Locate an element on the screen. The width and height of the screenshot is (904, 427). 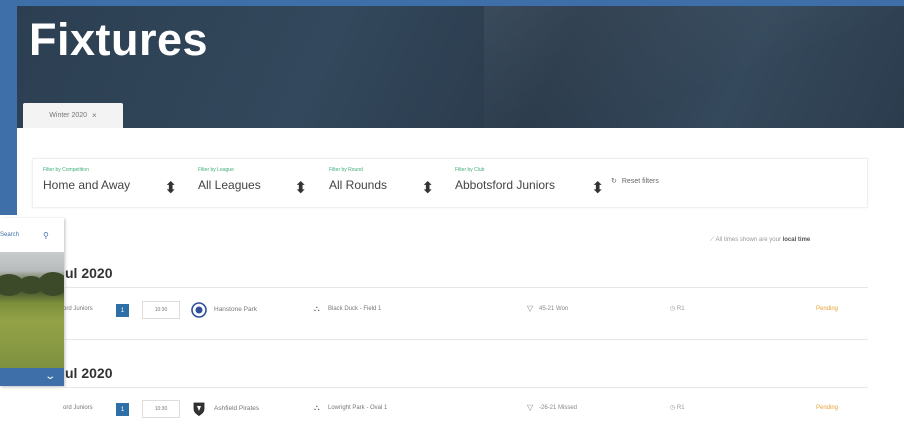
page-title: Fixtures is located at coordinates (119, 39).